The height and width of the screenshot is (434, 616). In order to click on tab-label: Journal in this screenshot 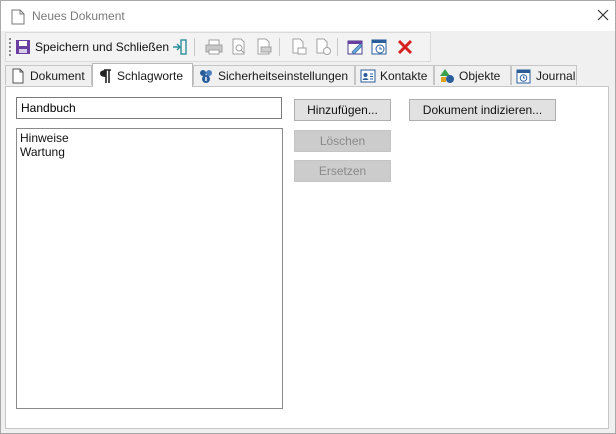, I will do `click(556, 75)`.